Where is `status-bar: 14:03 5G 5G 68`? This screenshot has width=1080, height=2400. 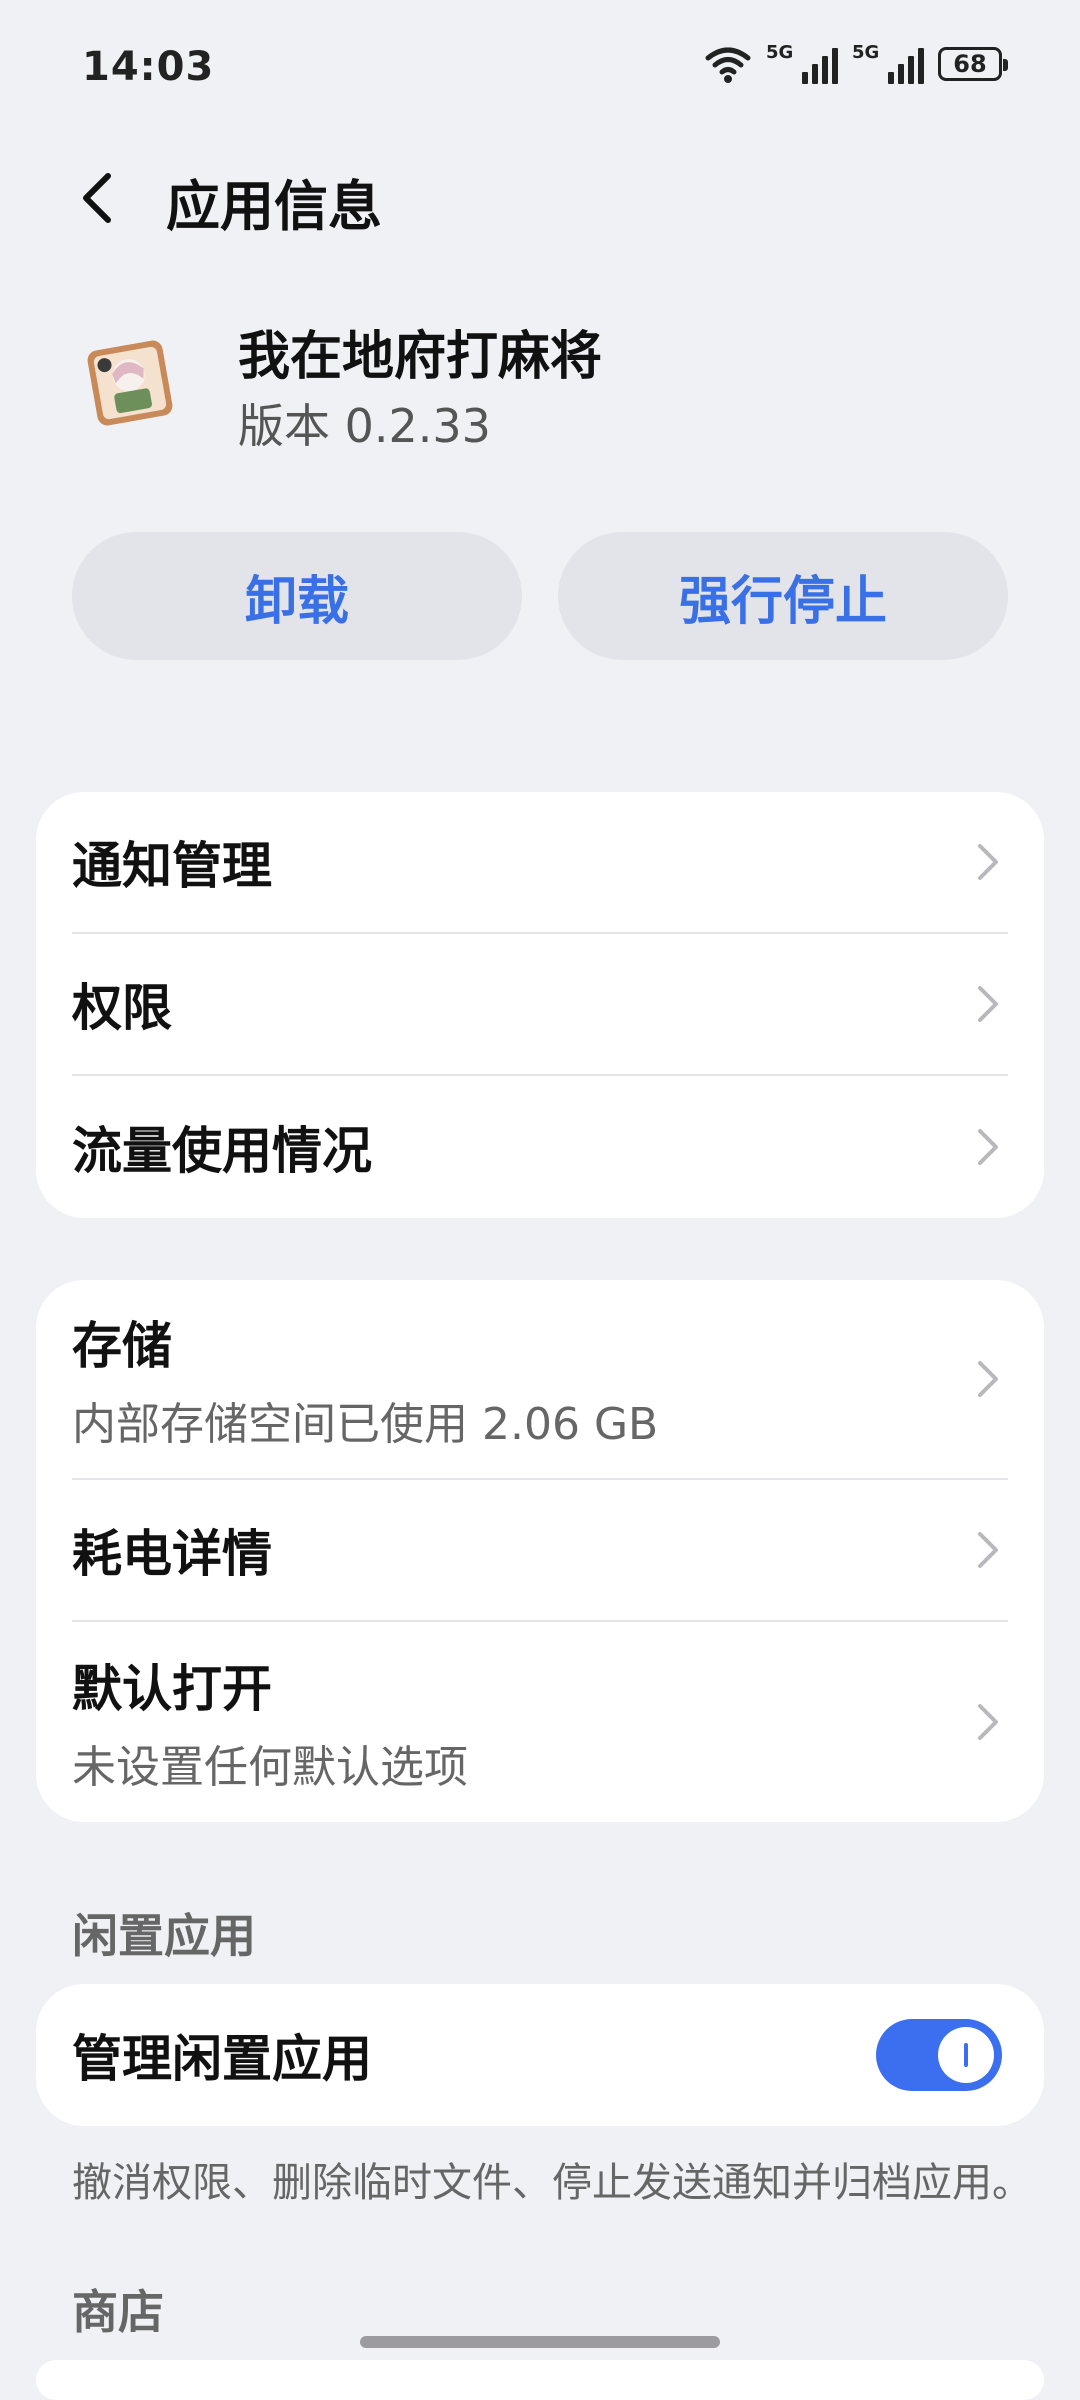
status-bar: 14:03 5G 5G 68 is located at coordinates (540, 65).